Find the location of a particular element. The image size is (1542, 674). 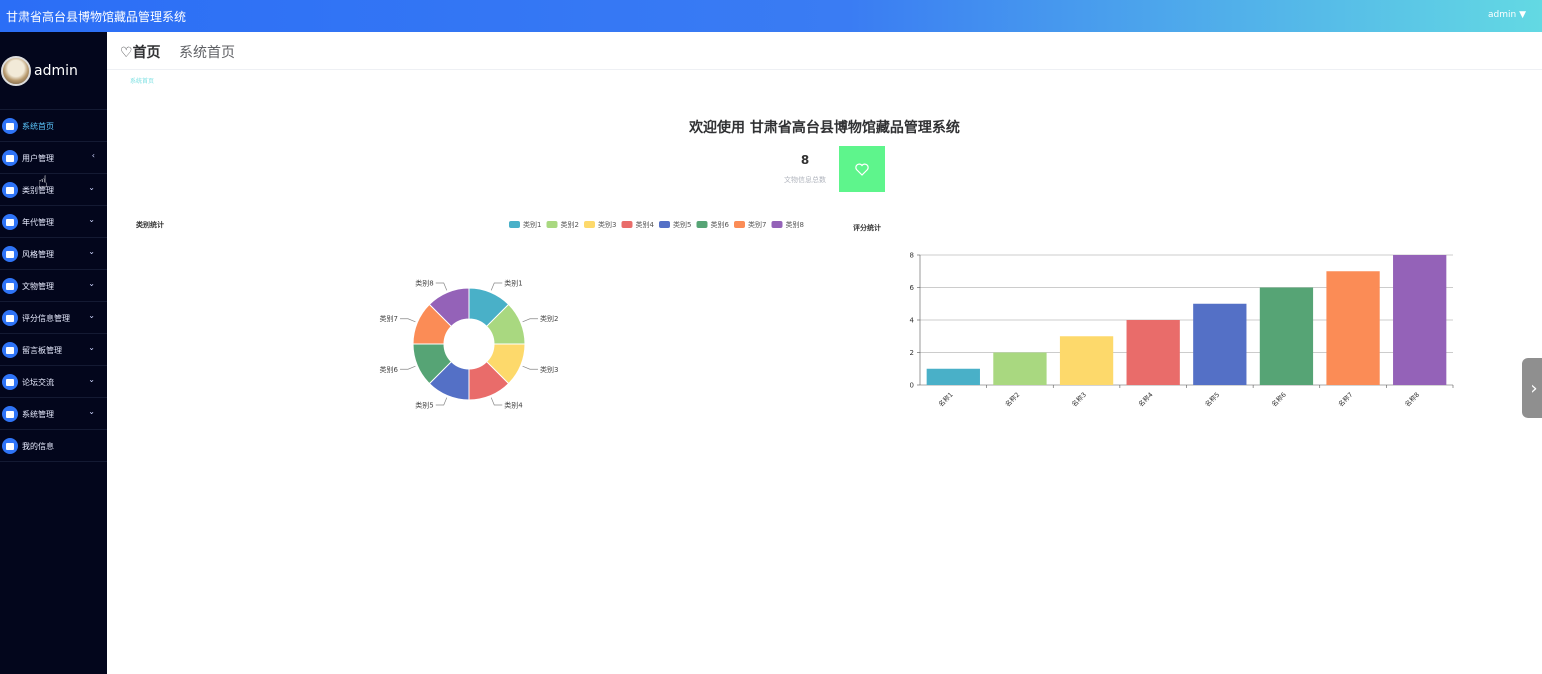

sidebar-item-label: 年代管理 is located at coordinates (38, 222).